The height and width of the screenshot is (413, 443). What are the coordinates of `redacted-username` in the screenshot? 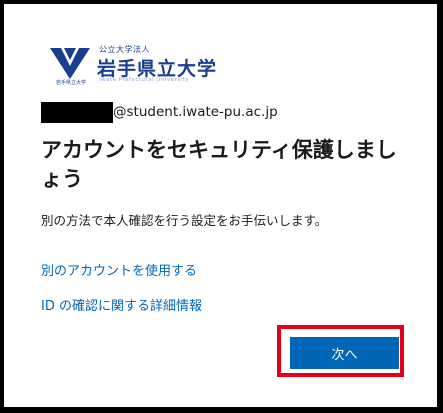 It's located at (77, 112).